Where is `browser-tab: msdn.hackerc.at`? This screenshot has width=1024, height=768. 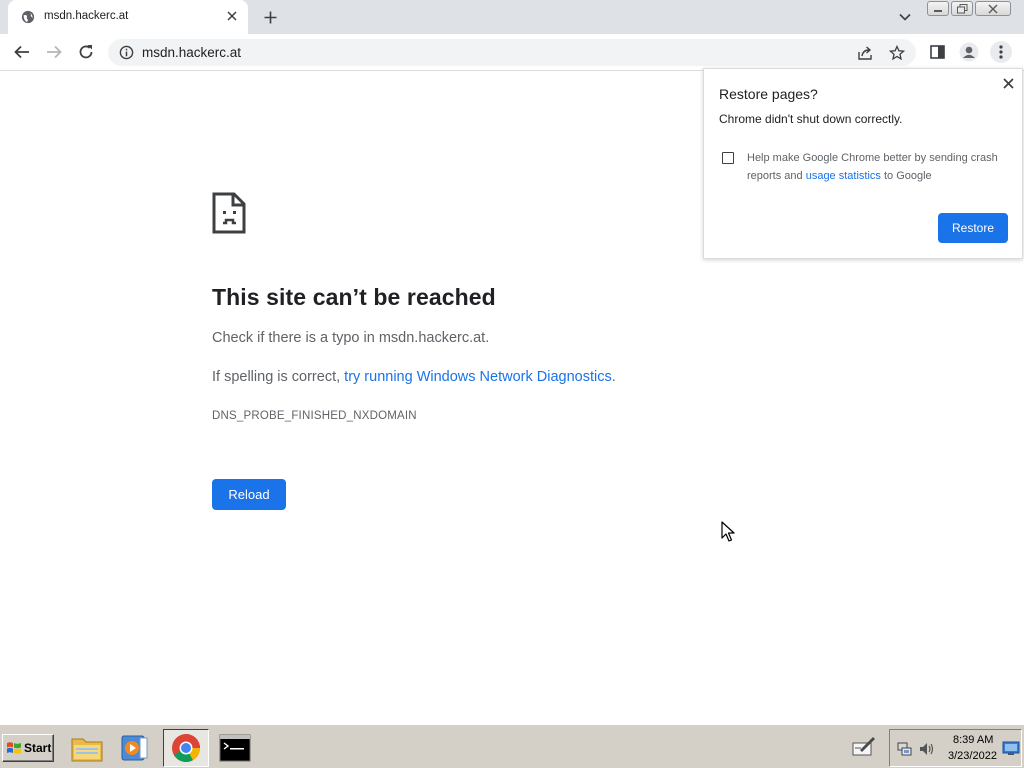
browser-tab: msdn.hackerc.at is located at coordinates (128, 17).